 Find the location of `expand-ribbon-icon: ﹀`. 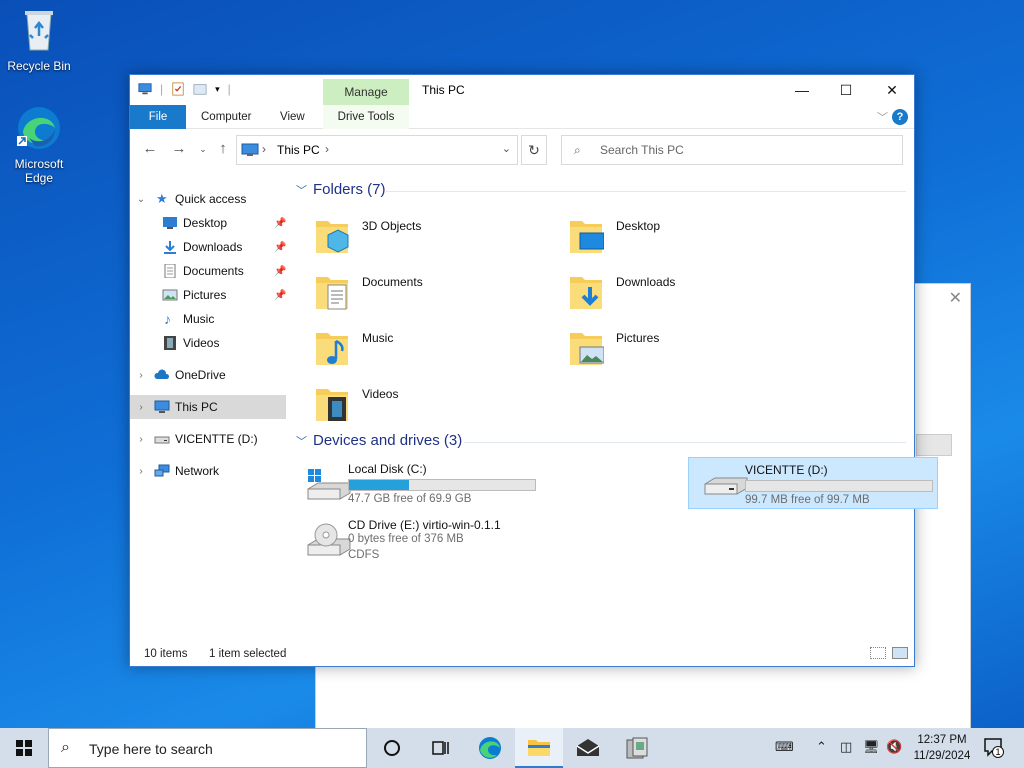

expand-ribbon-icon: ﹀ is located at coordinates (882, 117).